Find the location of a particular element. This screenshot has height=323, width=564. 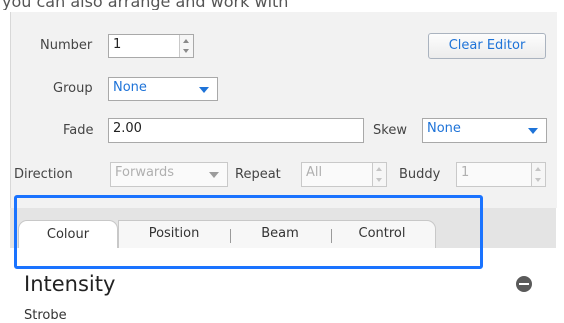

tab-beam: Beam is located at coordinates (280, 234).